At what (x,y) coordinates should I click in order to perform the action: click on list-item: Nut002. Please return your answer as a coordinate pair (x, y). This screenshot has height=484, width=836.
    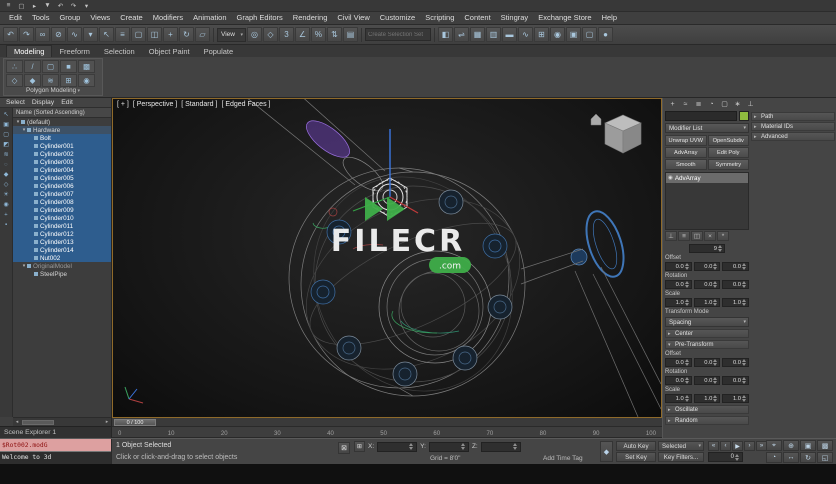
    Looking at the image, I should click on (62, 258).